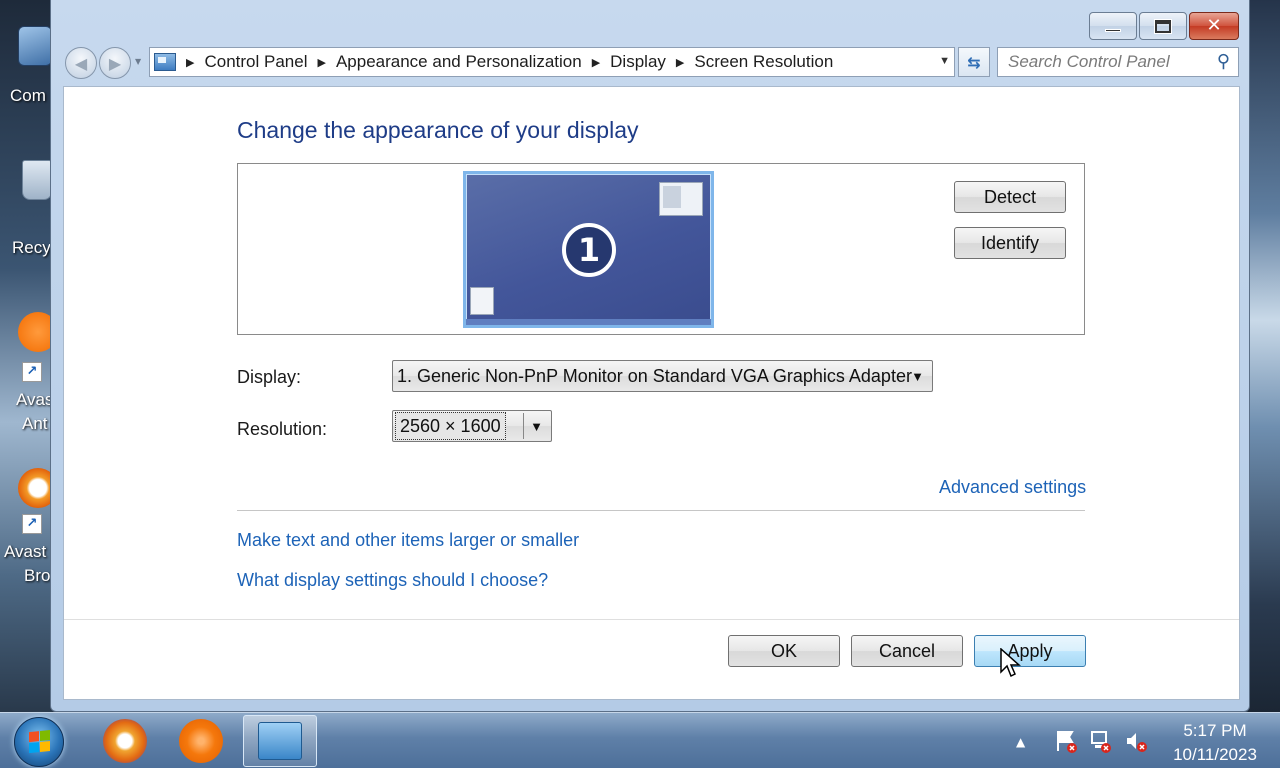 The height and width of the screenshot is (768, 1280). I want to click on desktop-icon-label: Ant, so click(35, 423).